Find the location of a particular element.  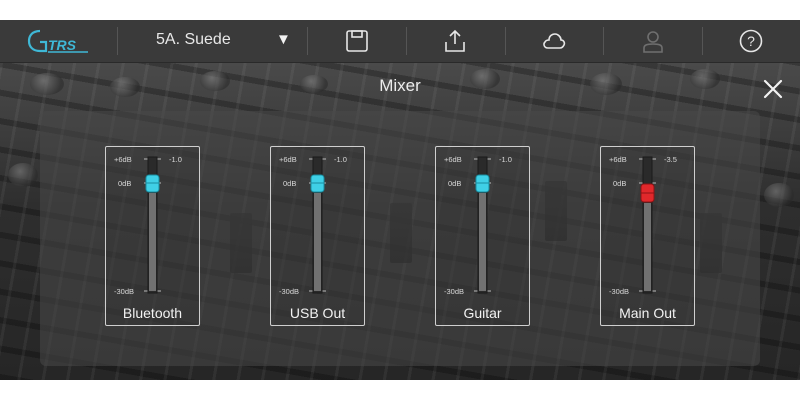

close-icon is located at coordinates (773, 89).